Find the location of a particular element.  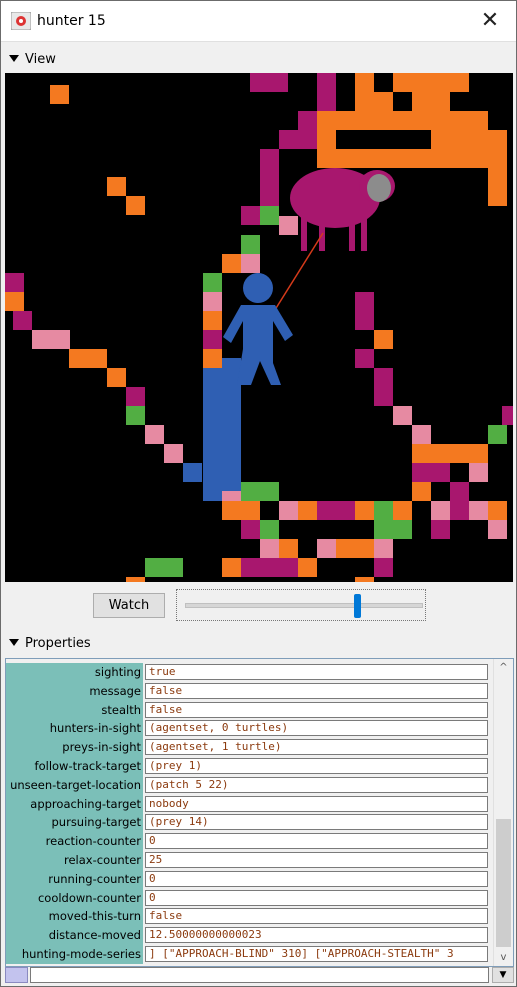

watch-button: Watch is located at coordinates (129, 605).